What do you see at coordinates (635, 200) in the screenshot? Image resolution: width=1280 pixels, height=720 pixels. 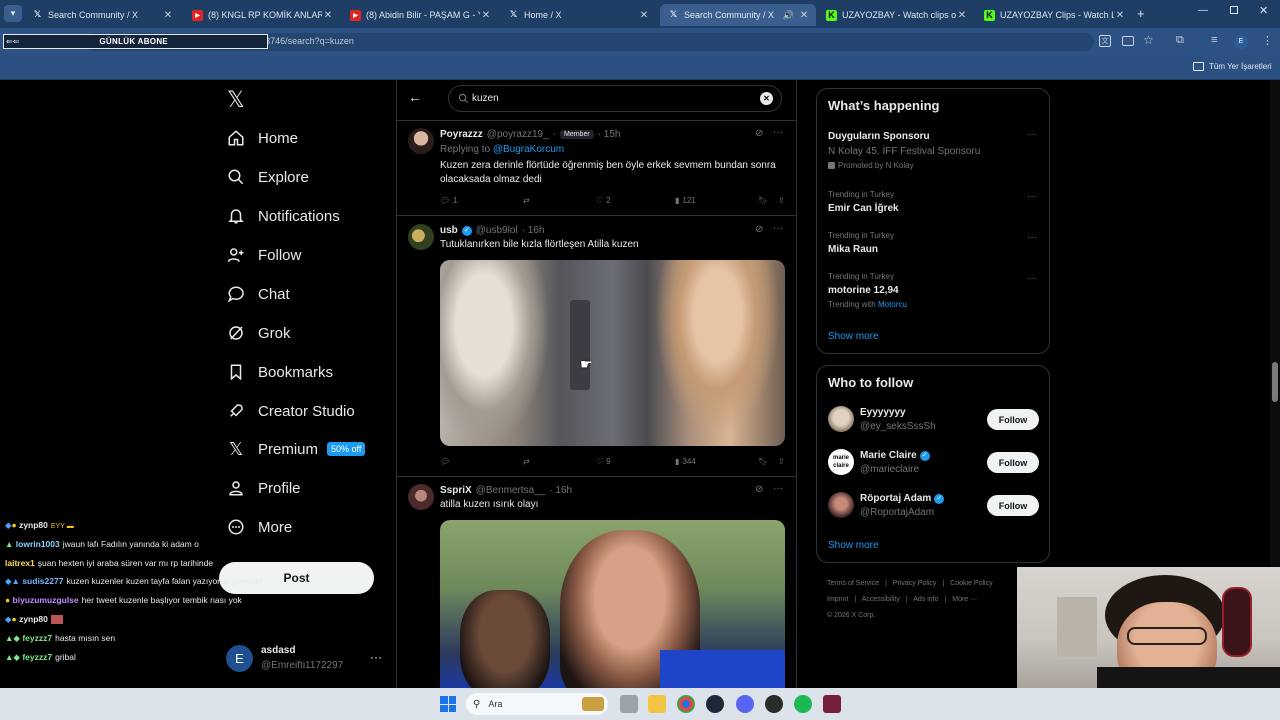 I see `like-button: ♡ 2` at bounding box center [635, 200].